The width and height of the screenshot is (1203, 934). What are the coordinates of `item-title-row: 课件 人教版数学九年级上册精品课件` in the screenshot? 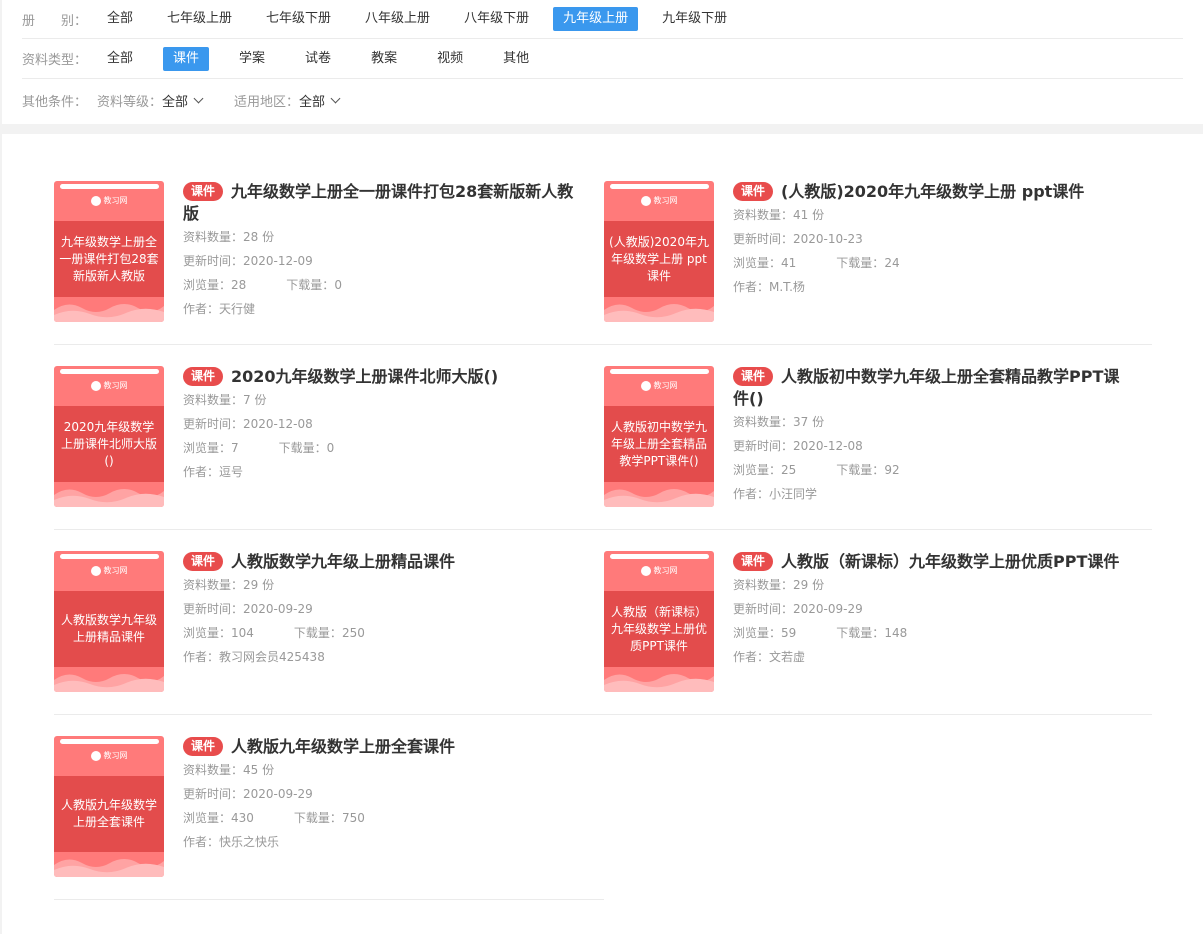 It's located at (383, 562).